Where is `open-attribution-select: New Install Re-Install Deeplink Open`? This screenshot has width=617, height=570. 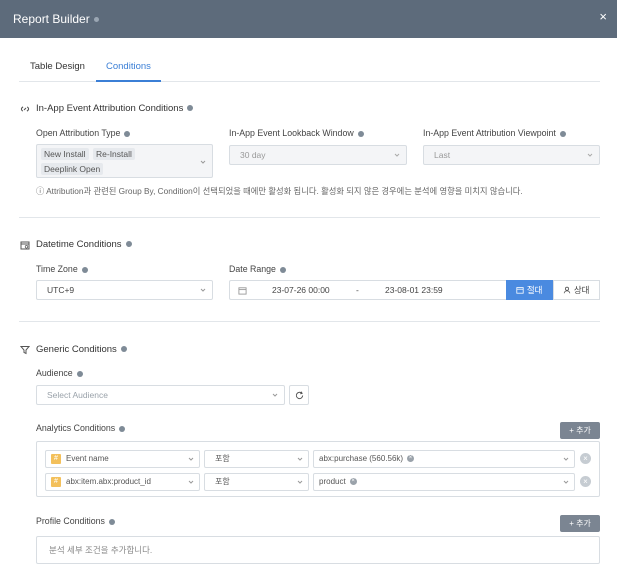 open-attribution-select: New Install Re-Install Deeplink Open is located at coordinates (124, 161).